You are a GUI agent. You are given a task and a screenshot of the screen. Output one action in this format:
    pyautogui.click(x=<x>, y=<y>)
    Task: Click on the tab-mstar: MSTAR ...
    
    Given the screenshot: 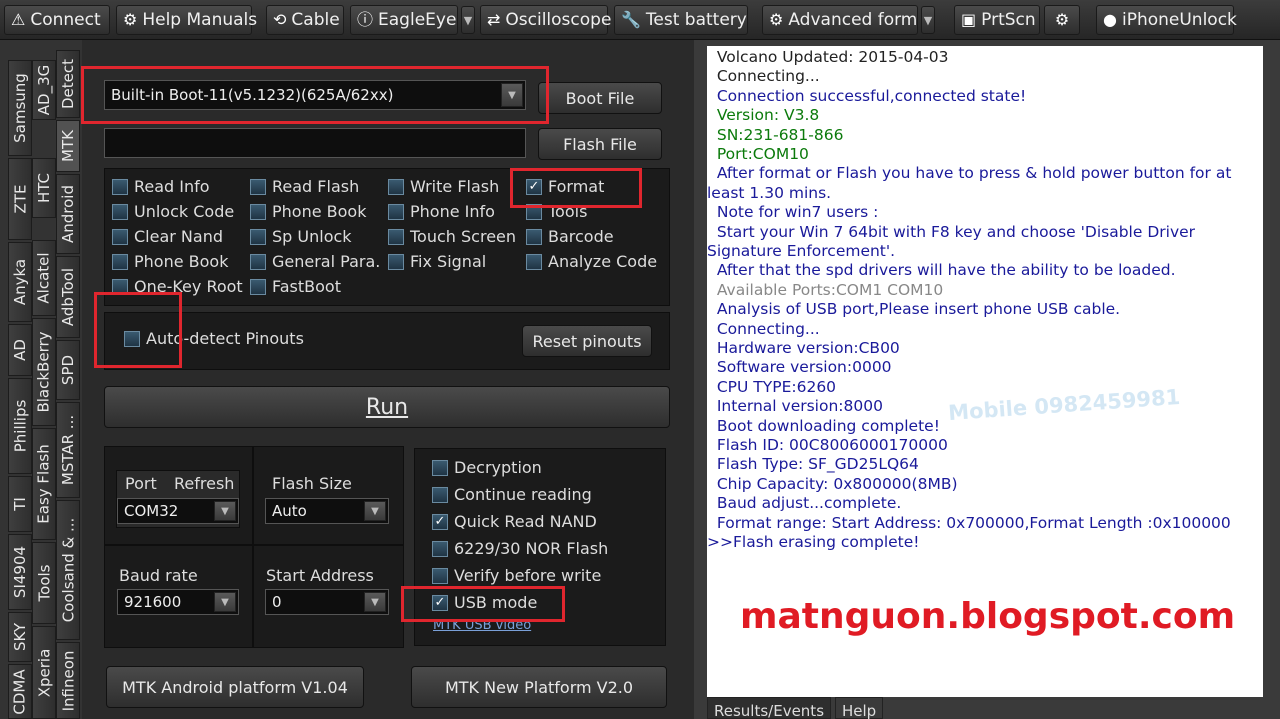 What is the action you would take?
    pyautogui.click(x=68, y=450)
    